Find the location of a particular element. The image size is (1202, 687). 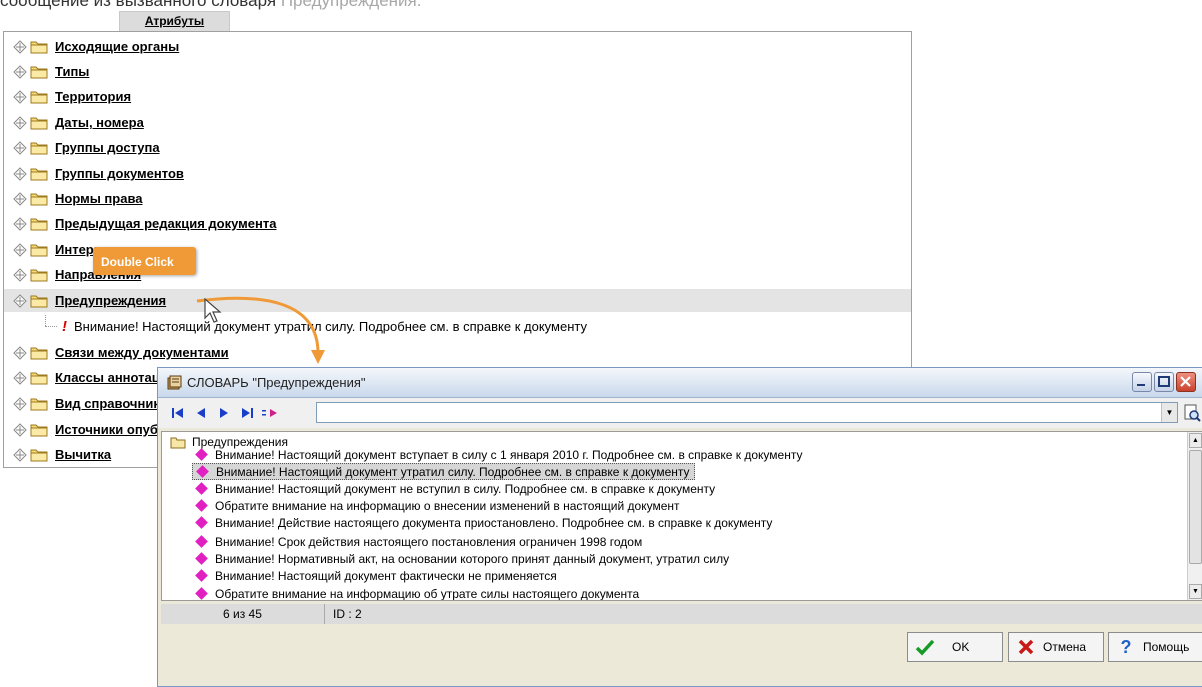

tree-item-label: Исходящие органы is located at coordinates (117, 46).